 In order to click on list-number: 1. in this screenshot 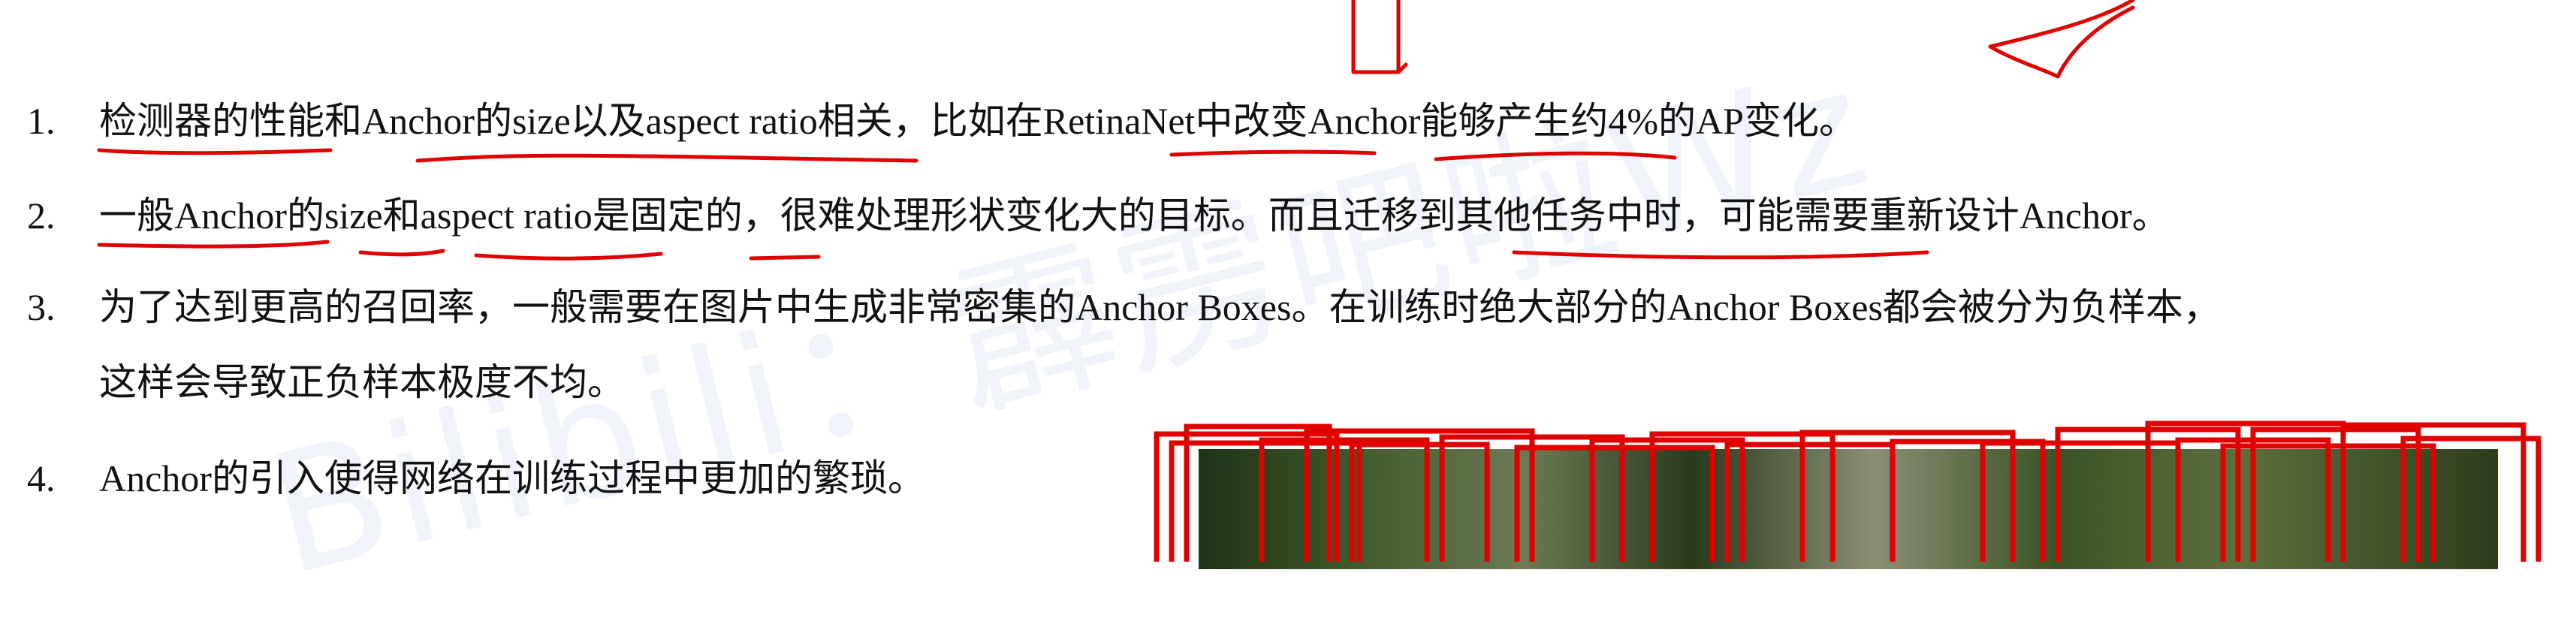, I will do `click(41, 121)`.